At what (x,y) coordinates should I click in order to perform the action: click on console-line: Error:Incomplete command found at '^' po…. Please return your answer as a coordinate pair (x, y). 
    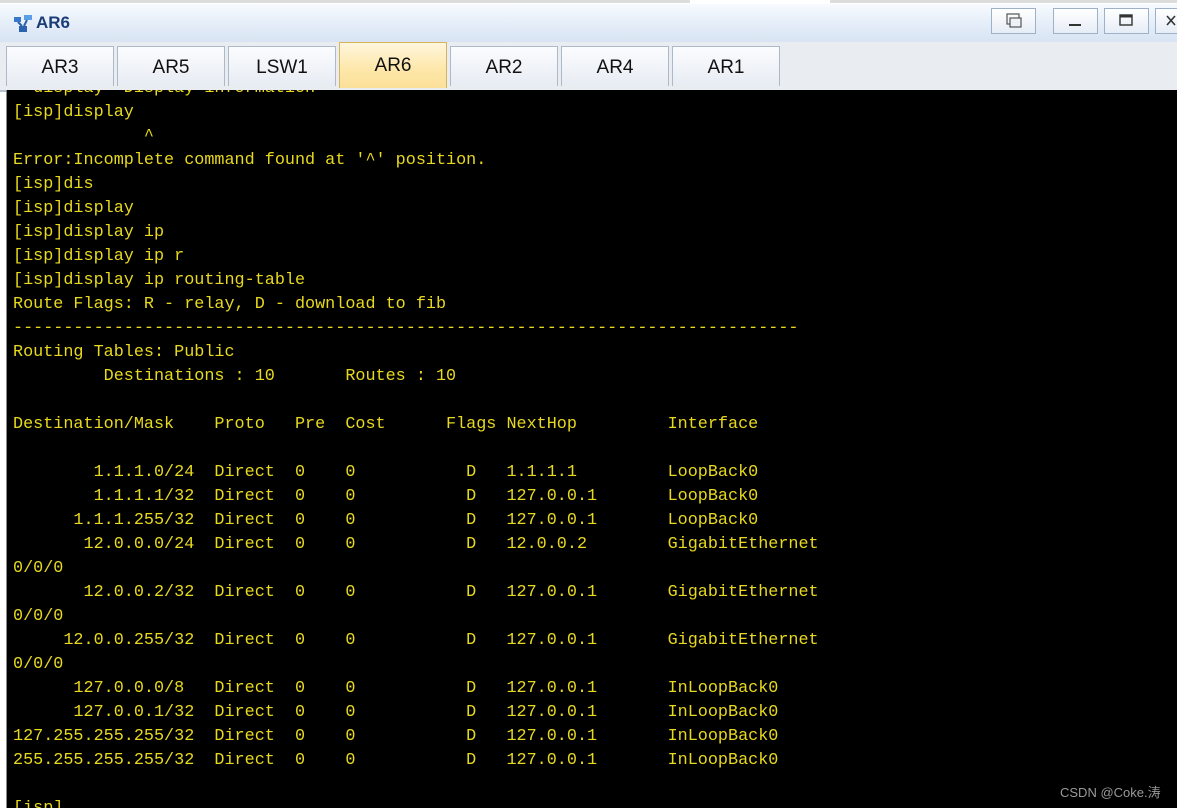
    Looking at the image, I should click on (250, 160).